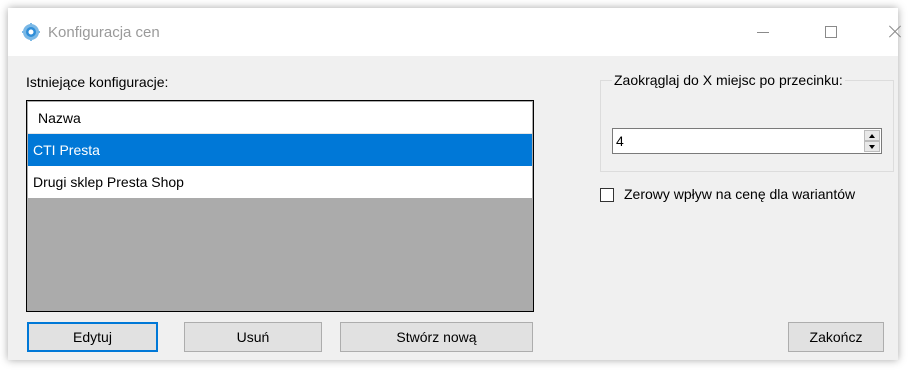 The image size is (910, 372). I want to click on column-header-name: Nazwa, so click(280, 118).